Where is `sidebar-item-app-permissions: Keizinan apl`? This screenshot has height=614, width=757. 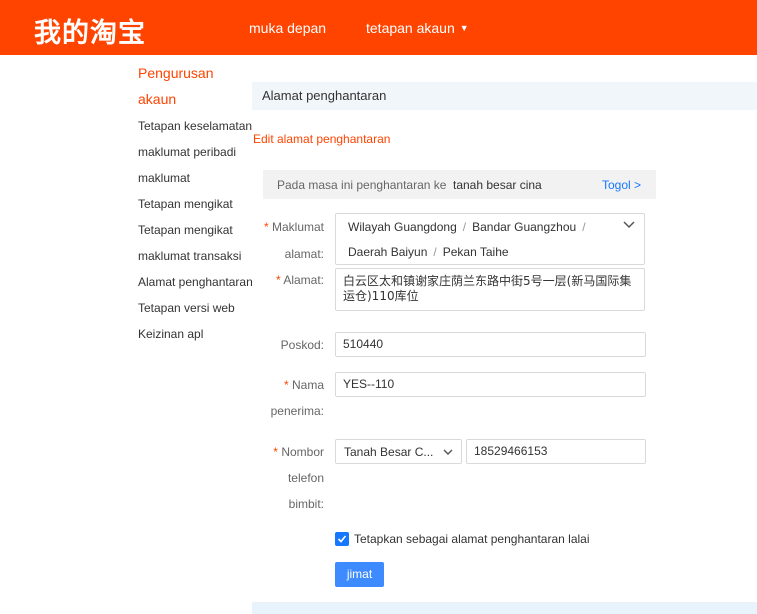
sidebar-item-app-permissions: Keizinan apl is located at coordinates (194, 337).